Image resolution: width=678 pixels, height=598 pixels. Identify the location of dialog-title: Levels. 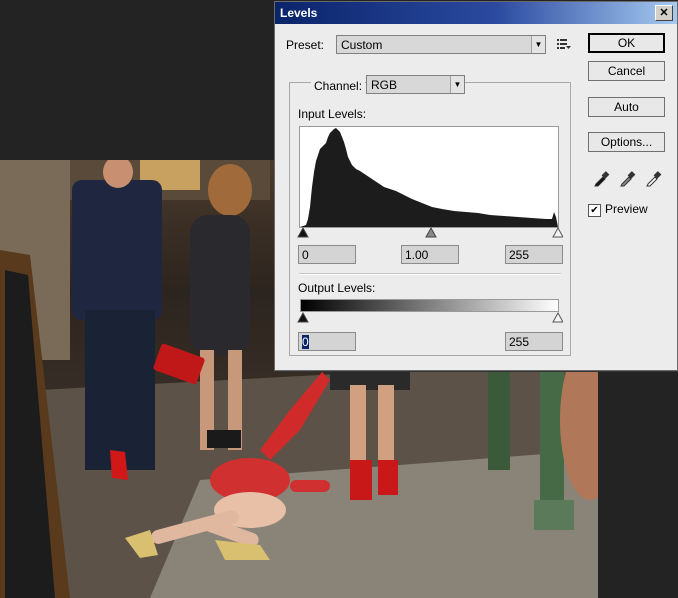
(299, 13).